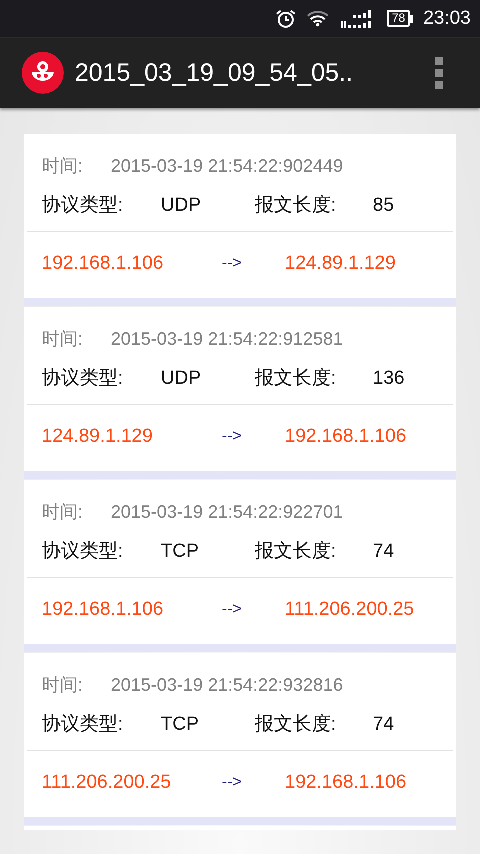  I want to click on source-address: 124.89.1.129, so click(97, 436).